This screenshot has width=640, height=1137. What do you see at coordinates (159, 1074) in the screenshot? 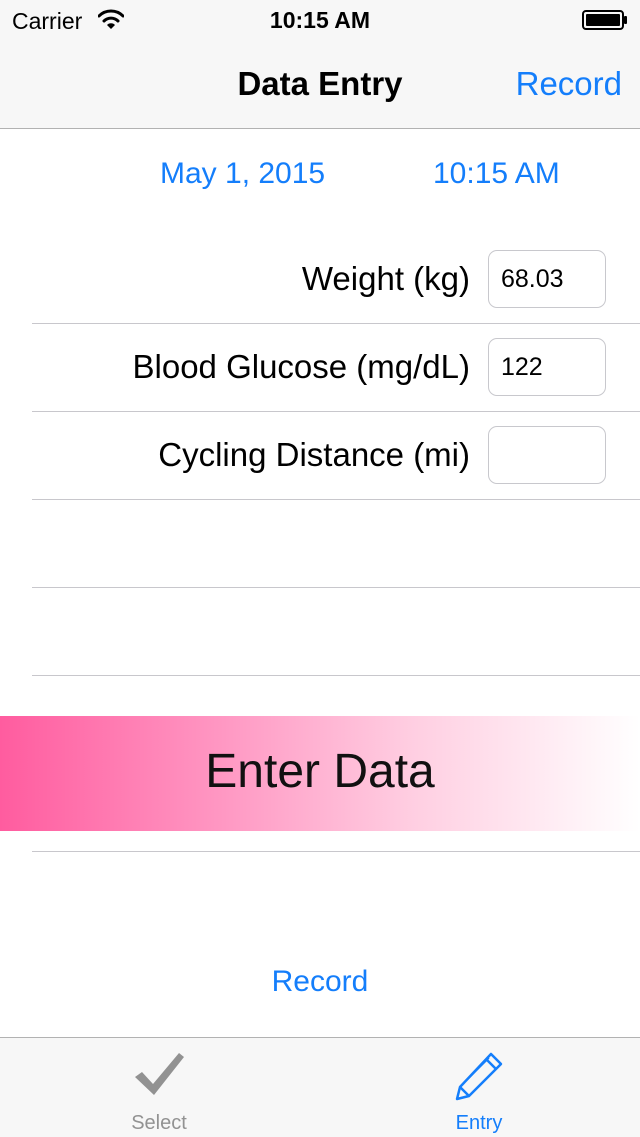
I see `checkmark-icon` at bounding box center [159, 1074].